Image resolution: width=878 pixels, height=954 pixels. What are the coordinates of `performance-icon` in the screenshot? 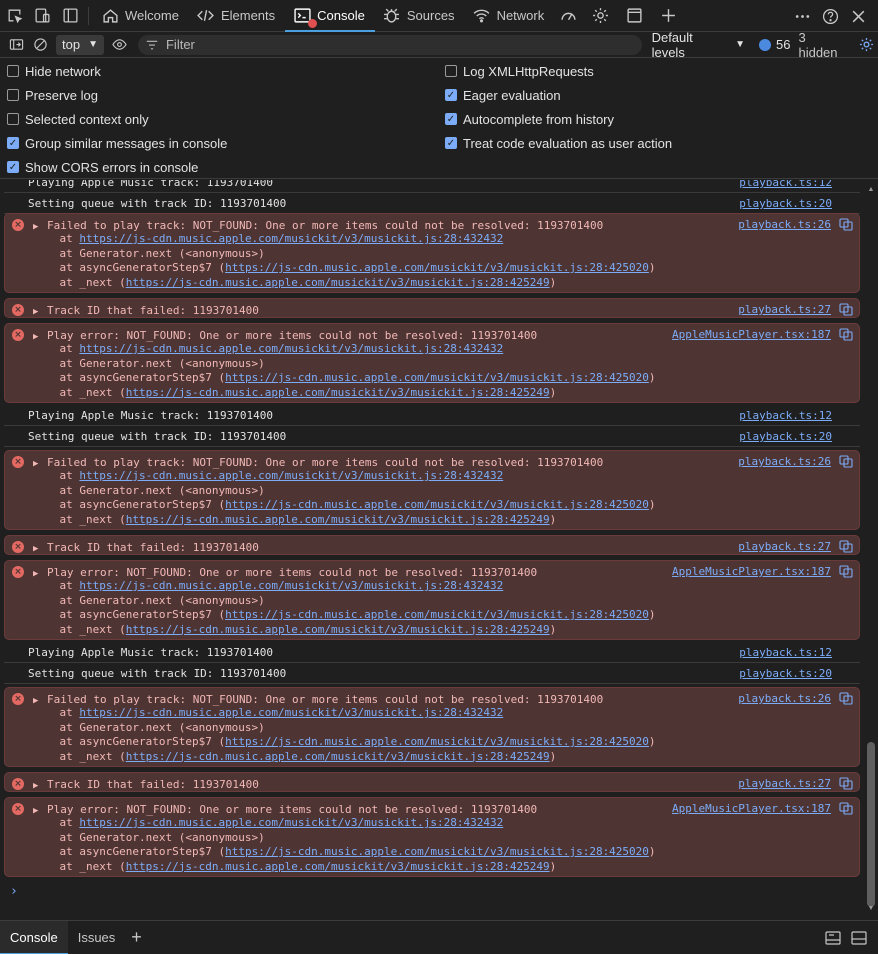 It's located at (568, 16).